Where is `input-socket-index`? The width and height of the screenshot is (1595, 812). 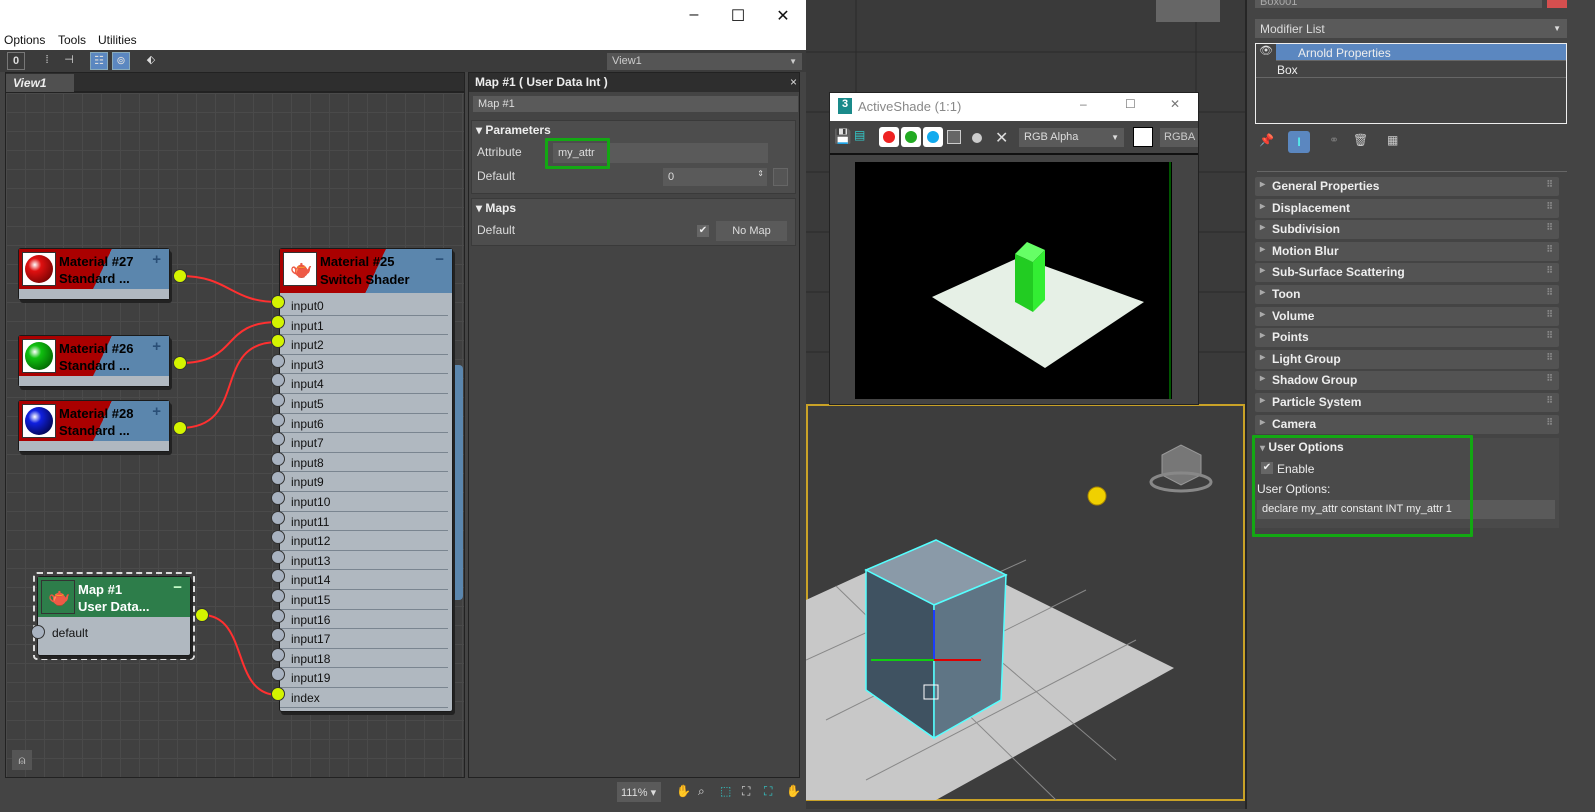 input-socket-index is located at coordinates (278, 694).